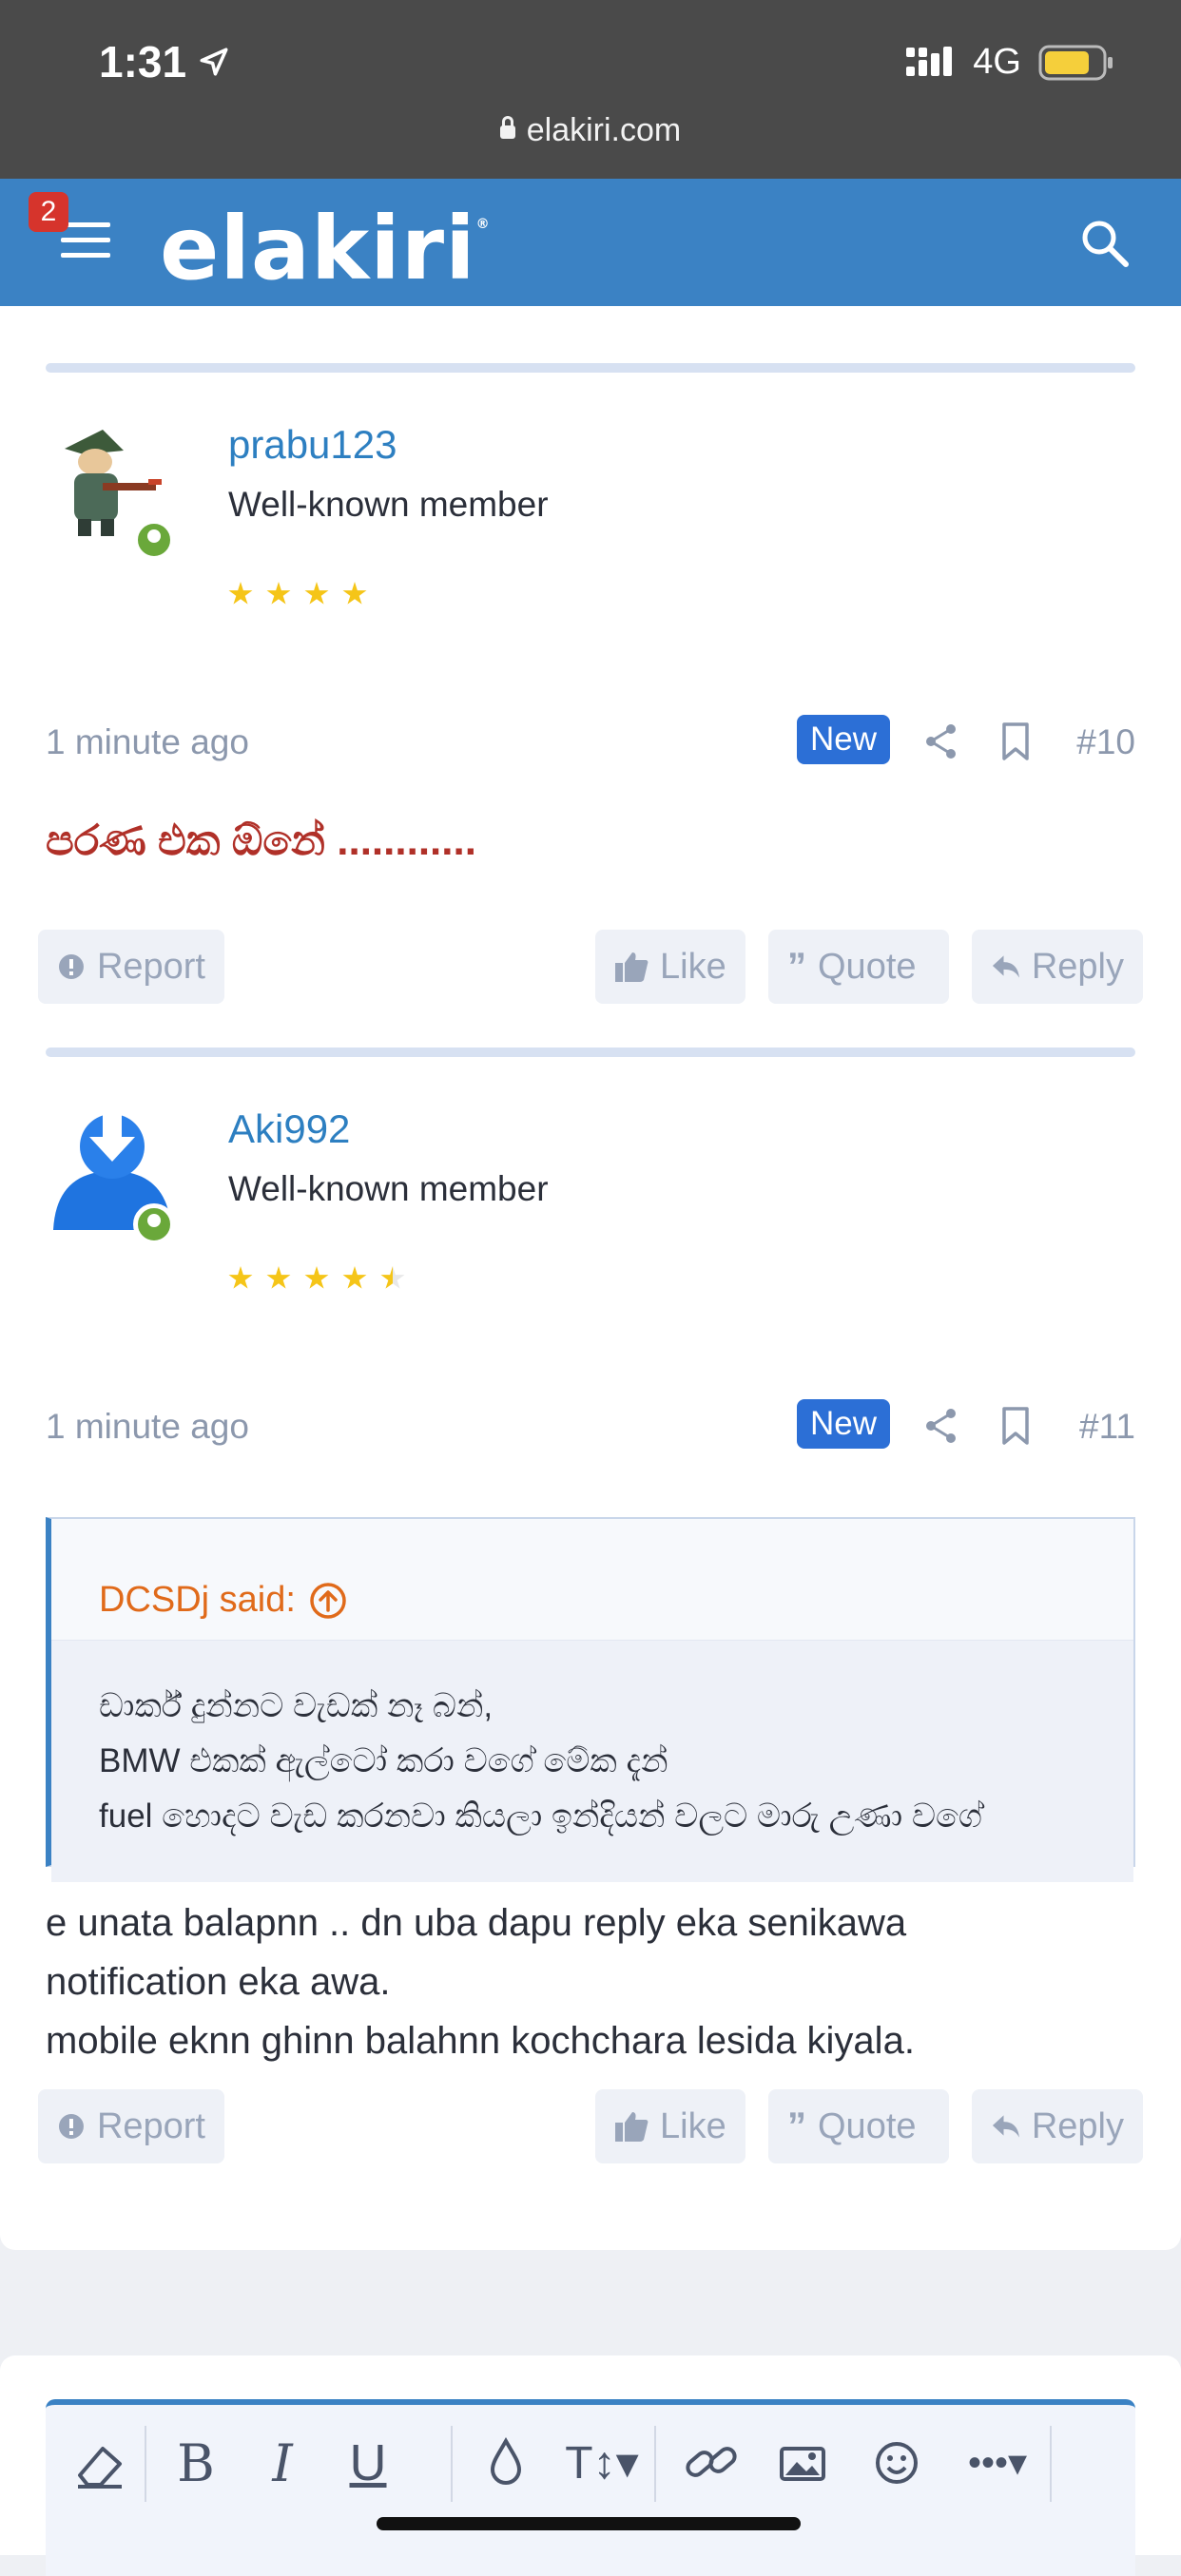  Describe the element at coordinates (604, 130) in the screenshot. I see `url-text: elakiri.com` at that location.